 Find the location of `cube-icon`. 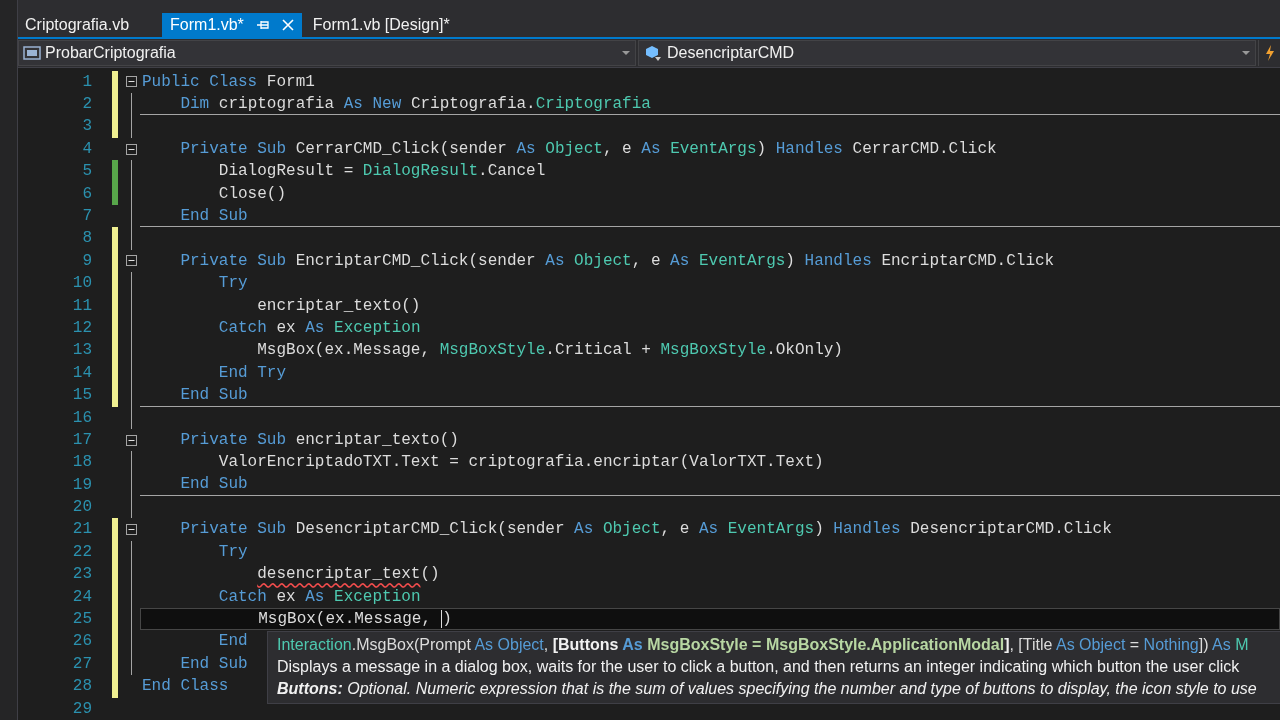

cube-icon is located at coordinates (653, 52).